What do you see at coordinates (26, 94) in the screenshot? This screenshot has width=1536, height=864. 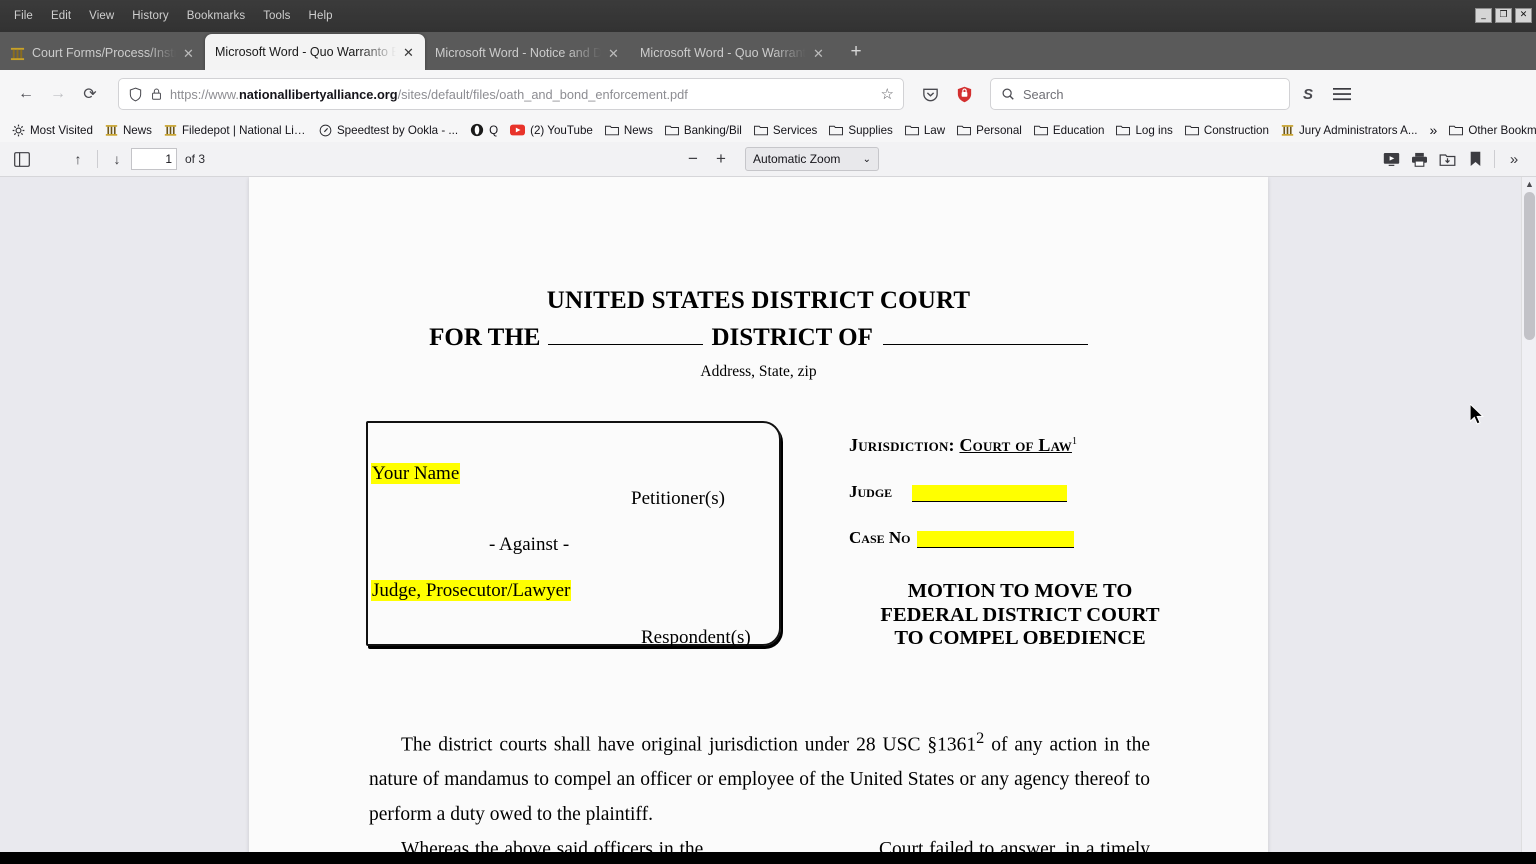 I see `back-button: ←` at bounding box center [26, 94].